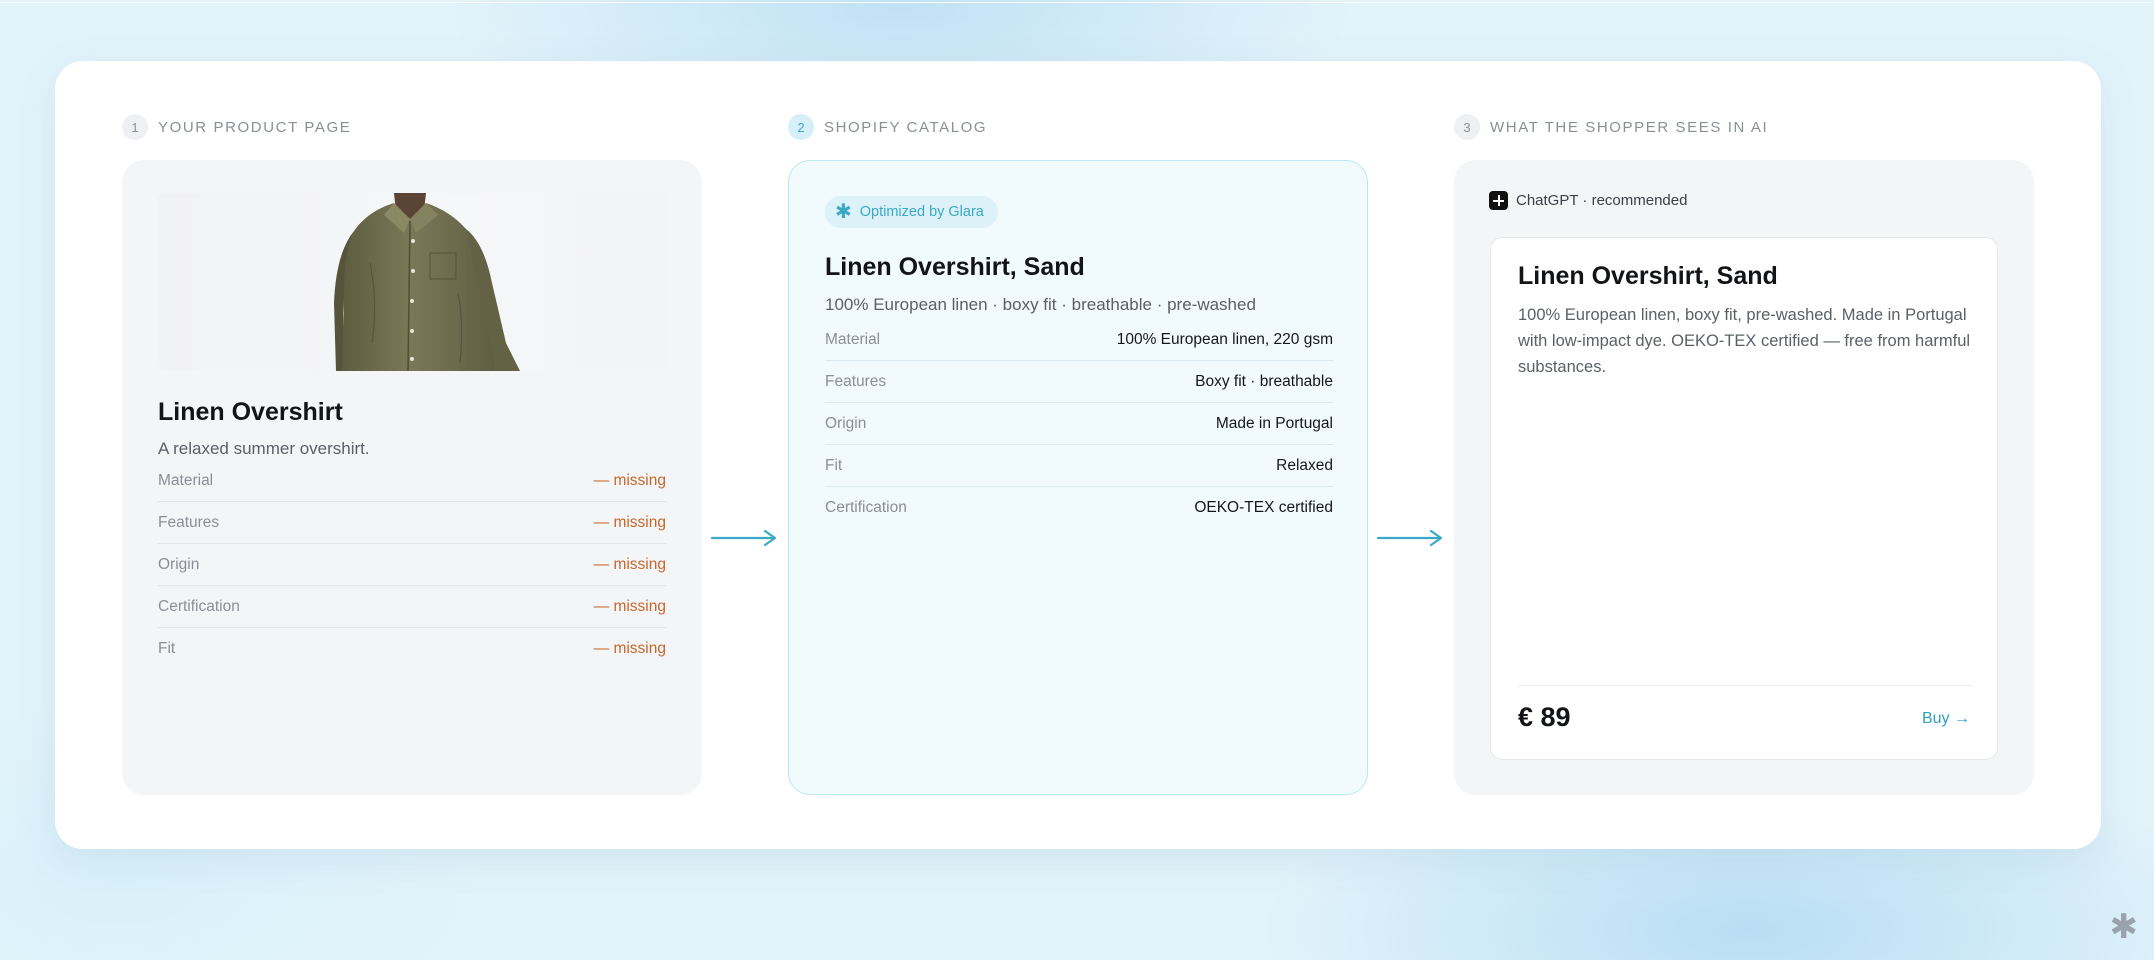 This screenshot has width=2154, height=960. Describe the element at coordinates (1079, 466) in the screenshot. I see `attribute-row: Fit Relaxed` at that location.